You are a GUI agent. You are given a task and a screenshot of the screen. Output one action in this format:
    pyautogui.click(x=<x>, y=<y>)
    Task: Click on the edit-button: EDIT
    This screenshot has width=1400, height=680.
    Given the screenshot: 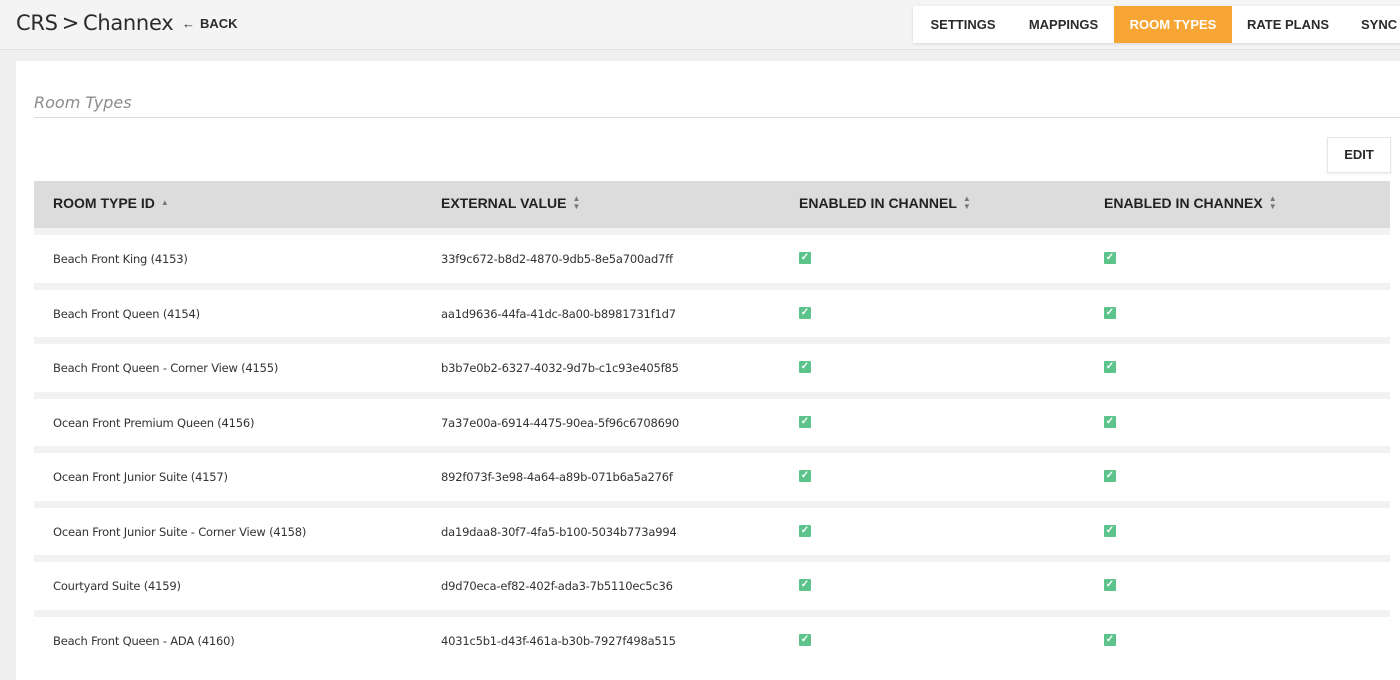 What is the action you would take?
    pyautogui.click(x=1359, y=155)
    